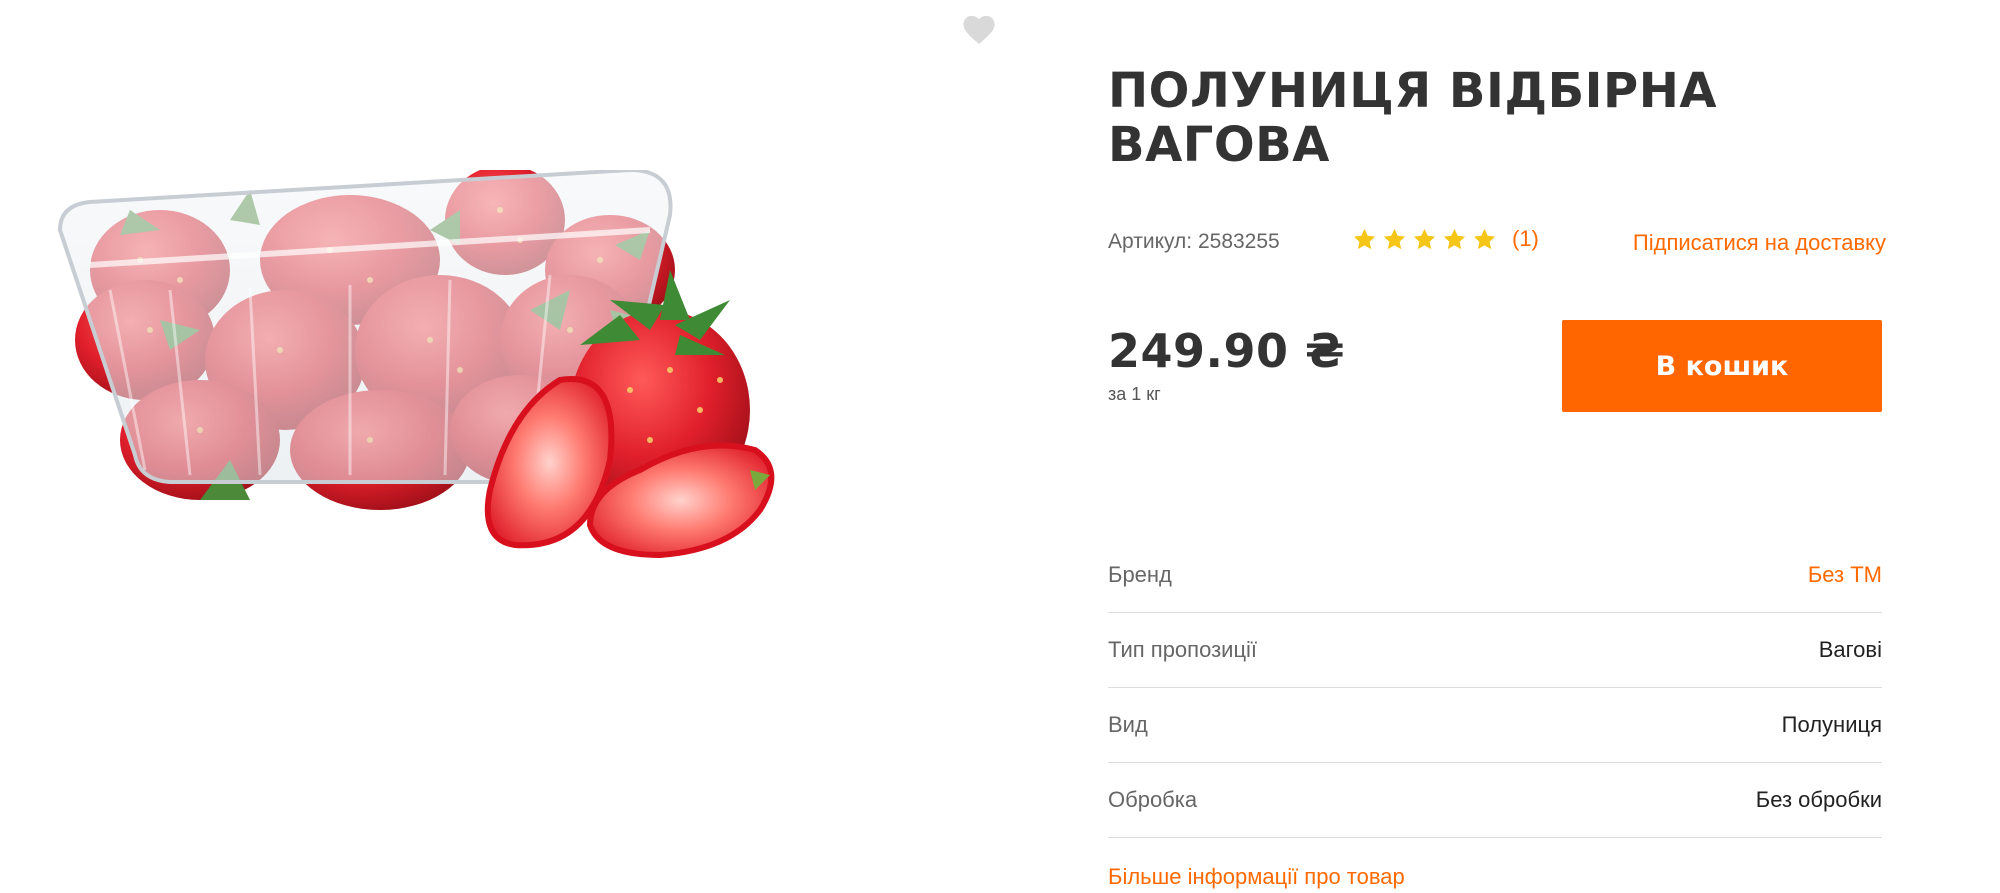 This screenshot has width=2000, height=893. Describe the element at coordinates (1525, 239) in the screenshot. I see `rating-count: (1)` at that location.